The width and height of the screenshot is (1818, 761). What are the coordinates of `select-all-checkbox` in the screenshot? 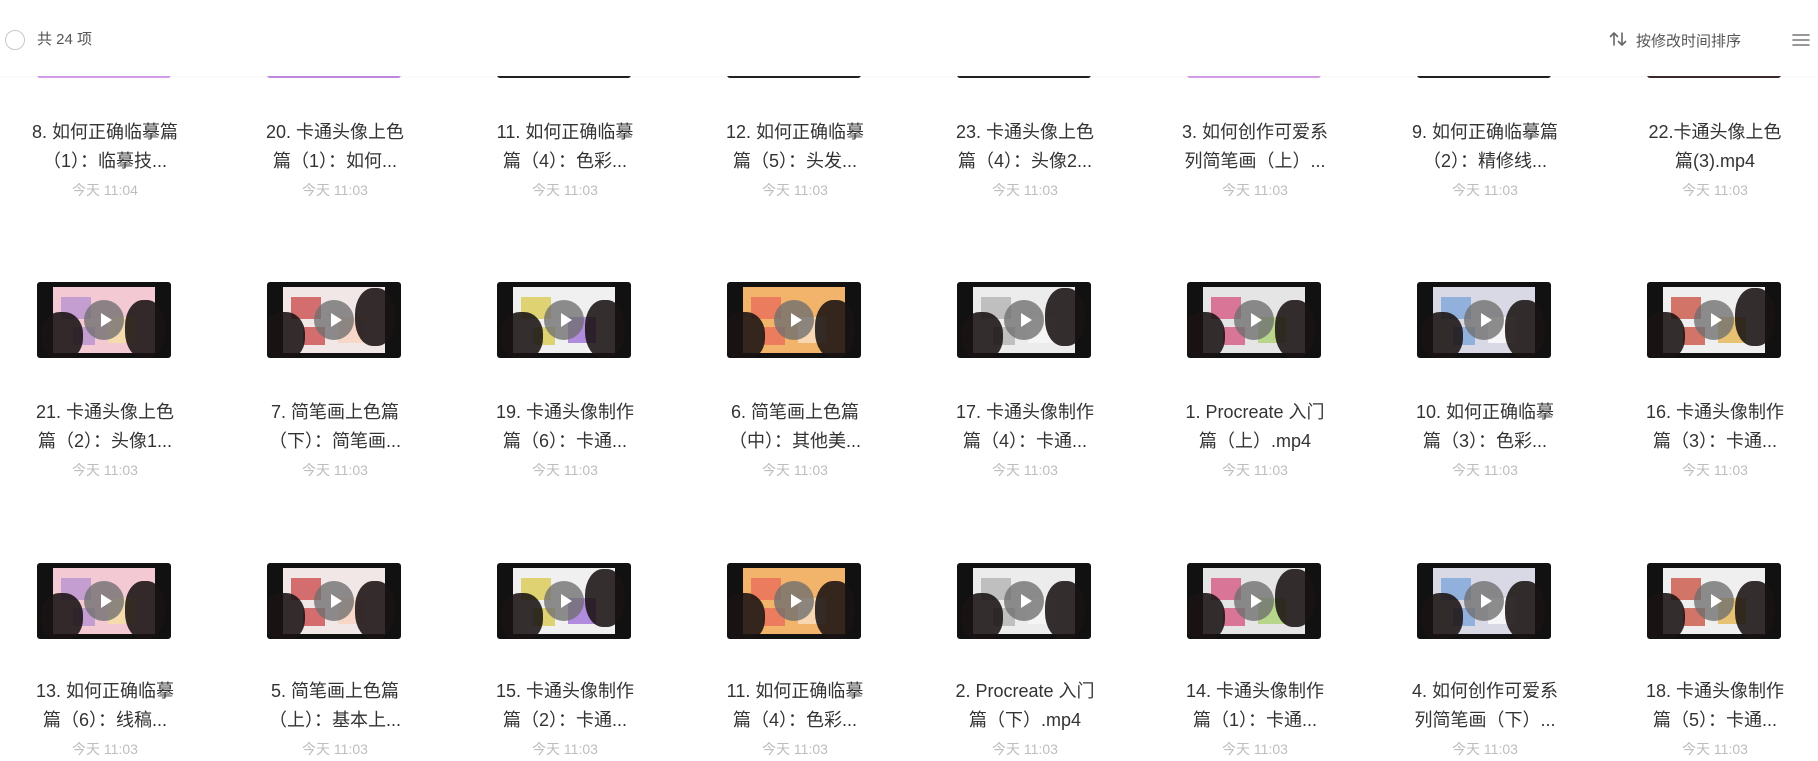 It's located at (15, 40).